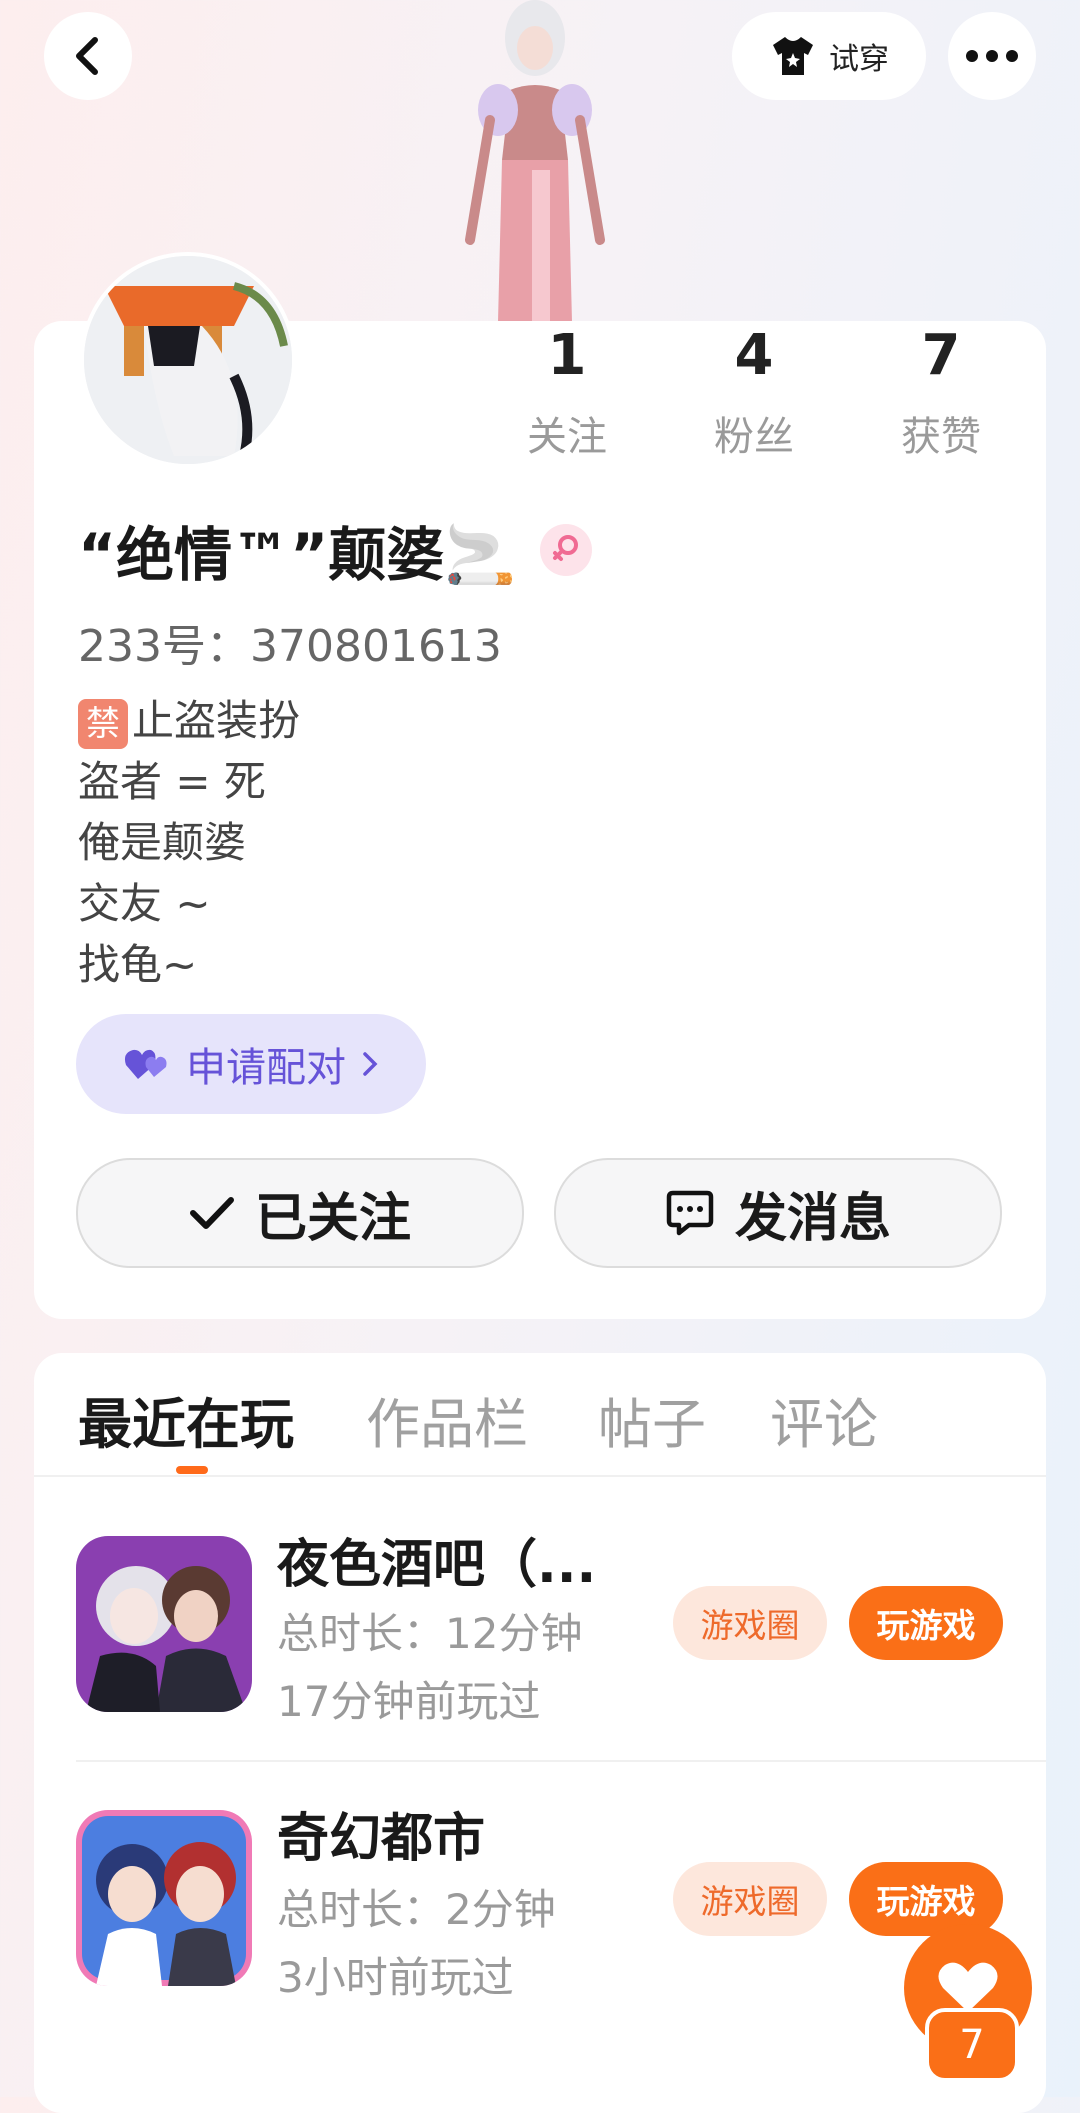 The width and height of the screenshot is (1080, 2113). What do you see at coordinates (395, 1977) in the screenshot?
I see `game-last-played: 3小时前玩过` at bounding box center [395, 1977].